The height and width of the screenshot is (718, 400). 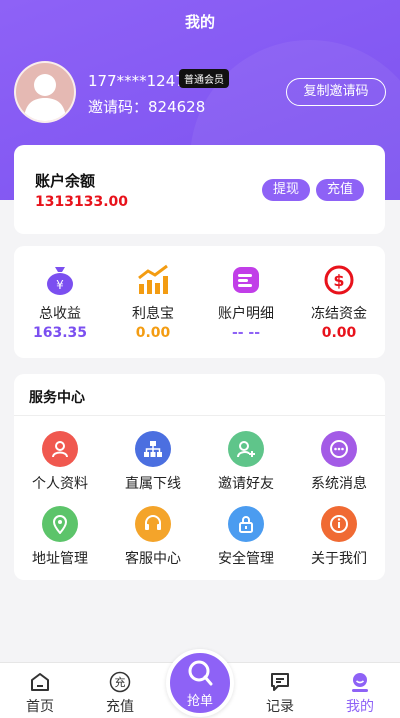 I want to click on trend-chart-icon, so click(x=153, y=279).